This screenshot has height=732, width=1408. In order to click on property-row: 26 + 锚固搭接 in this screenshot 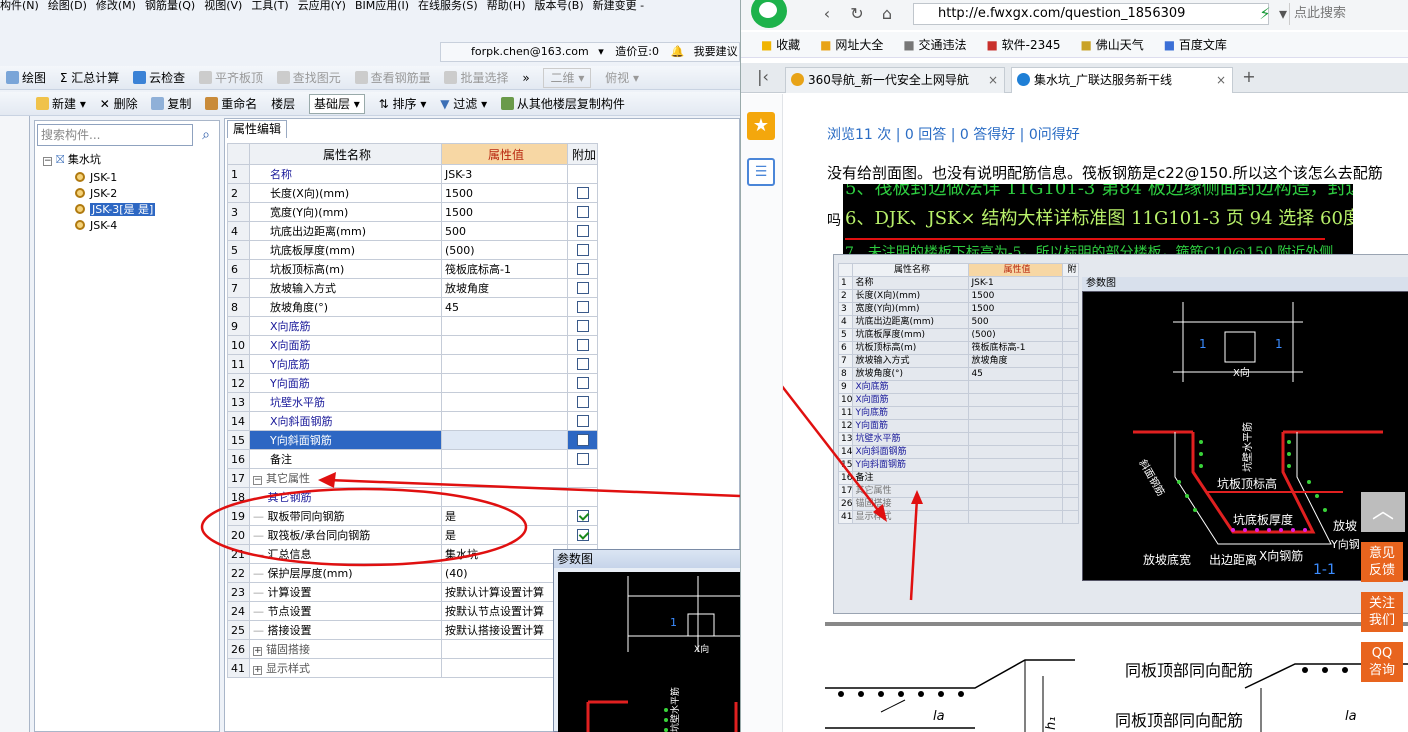, I will do `click(412, 649)`.